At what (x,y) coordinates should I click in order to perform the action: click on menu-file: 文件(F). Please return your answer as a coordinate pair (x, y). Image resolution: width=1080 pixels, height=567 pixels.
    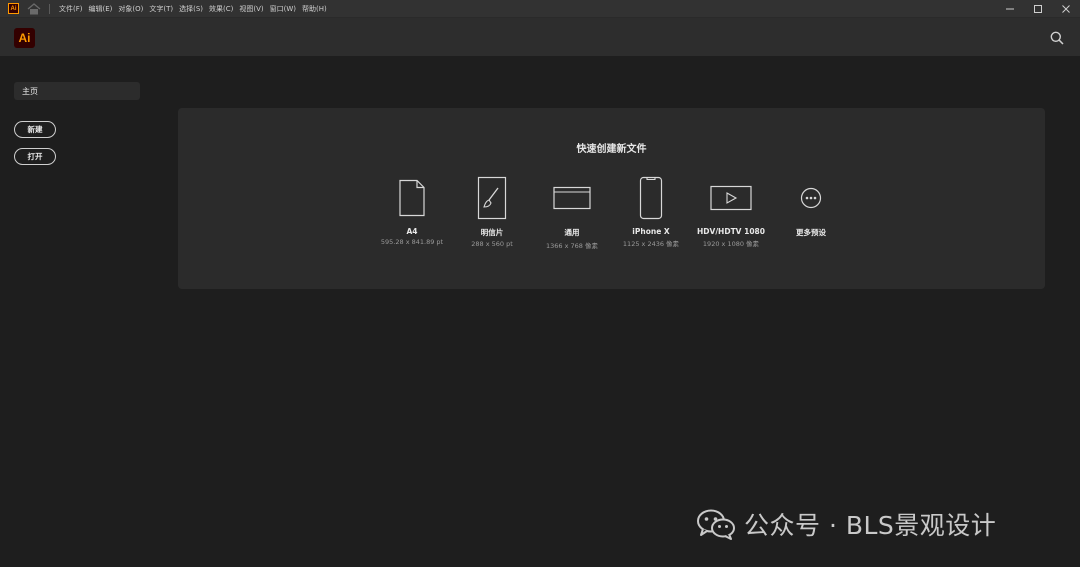
    Looking at the image, I should click on (71, 9).